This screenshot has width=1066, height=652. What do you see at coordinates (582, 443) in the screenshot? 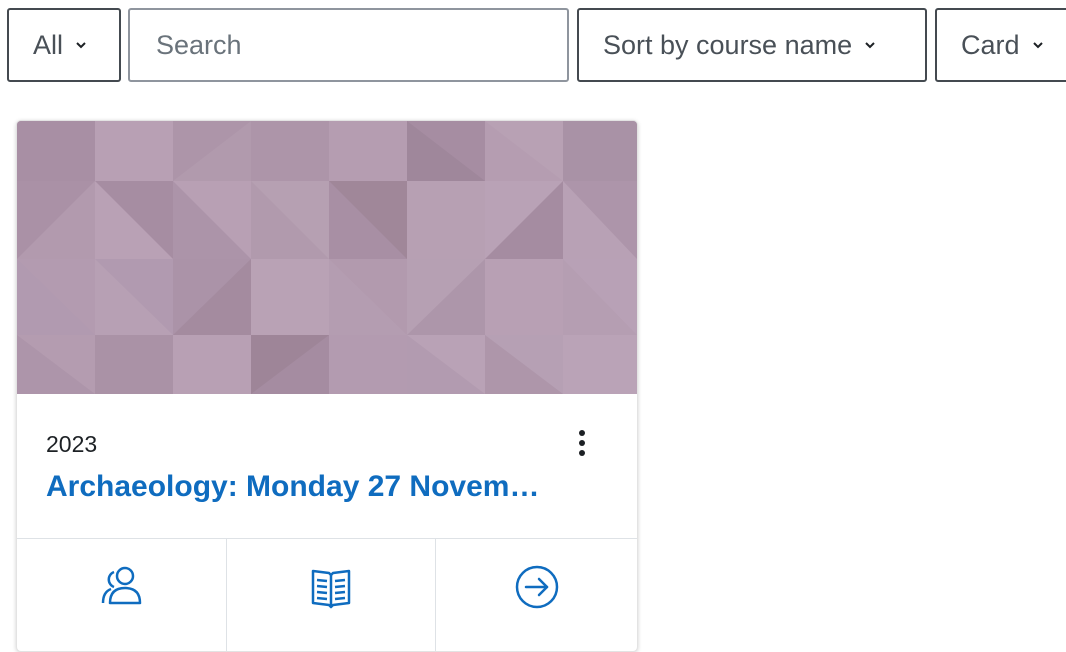
I see `more-actions-icon` at bounding box center [582, 443].